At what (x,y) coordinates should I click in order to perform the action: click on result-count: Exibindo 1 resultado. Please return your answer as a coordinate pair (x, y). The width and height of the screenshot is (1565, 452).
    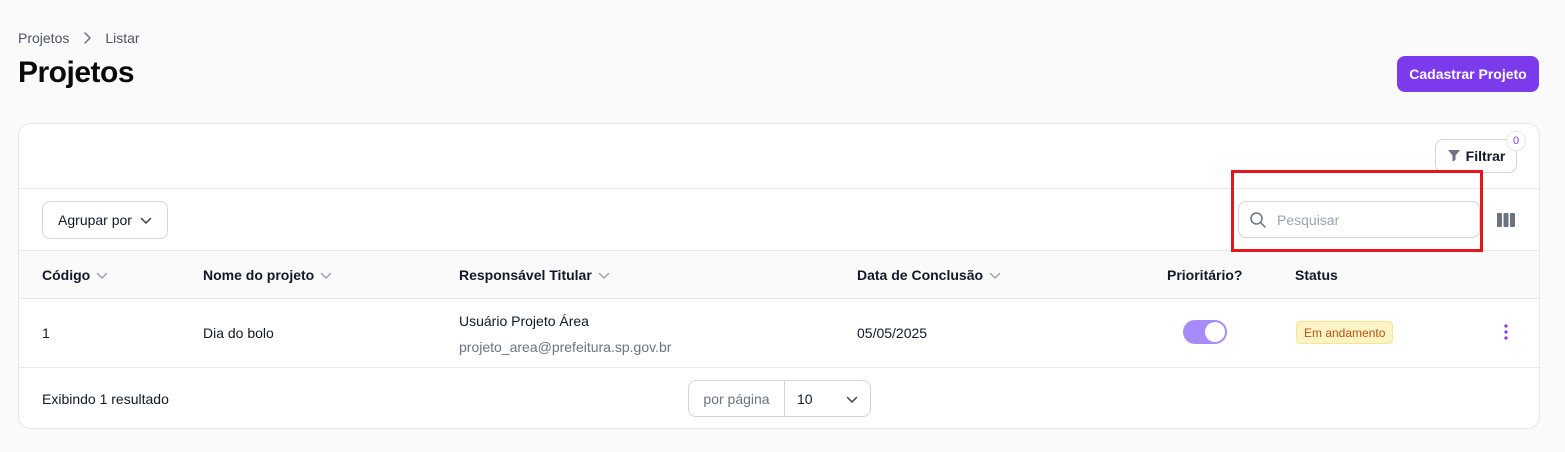
    Looking at the image, I should click on (105, 399).